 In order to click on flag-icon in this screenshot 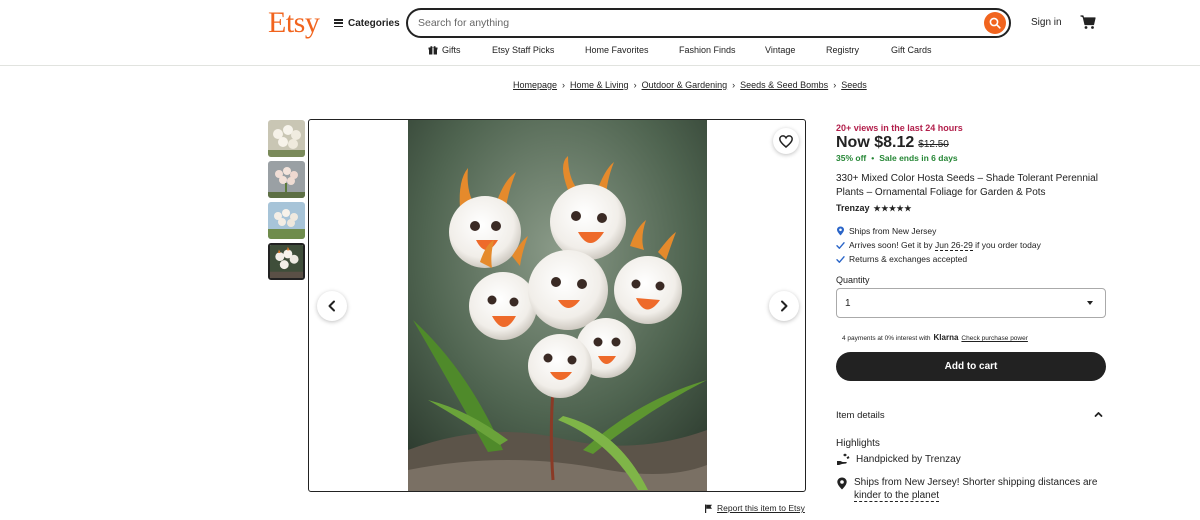, I will do `click(708, 508)`.